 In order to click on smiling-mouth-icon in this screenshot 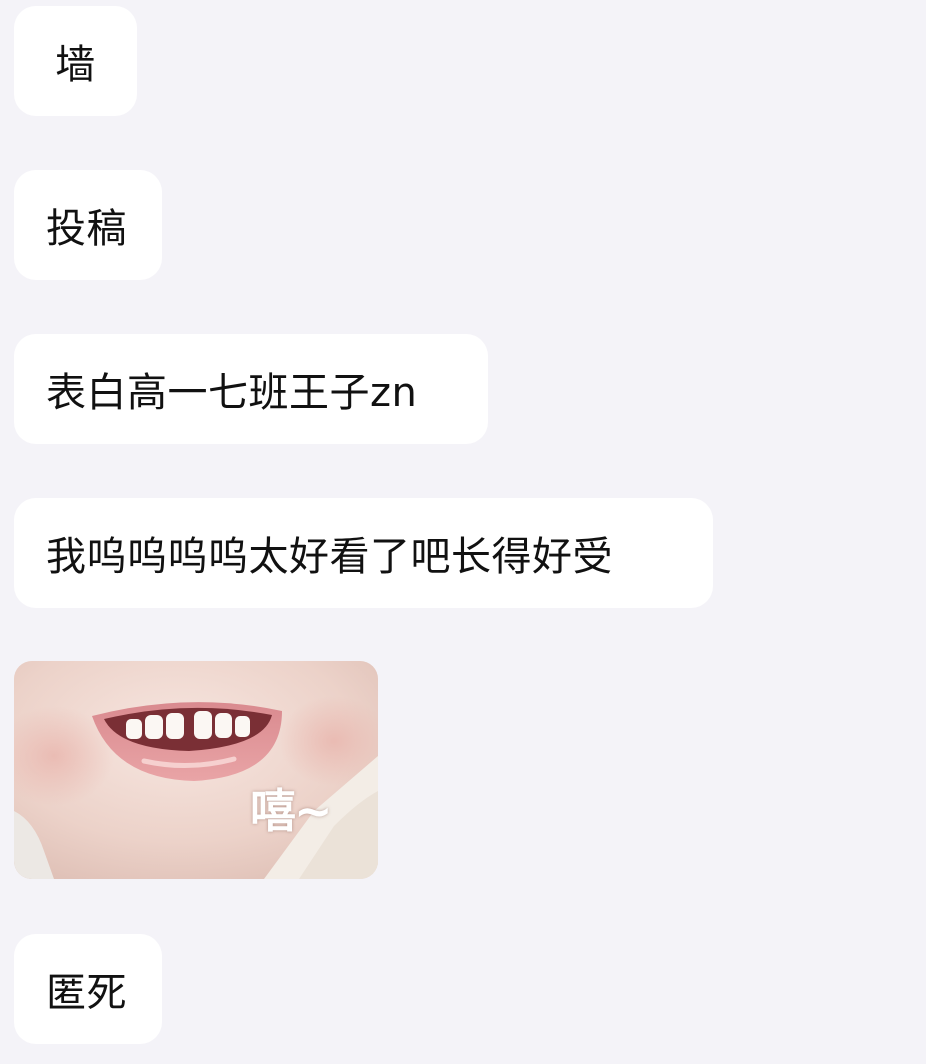, I will do `click(196, 770)`.